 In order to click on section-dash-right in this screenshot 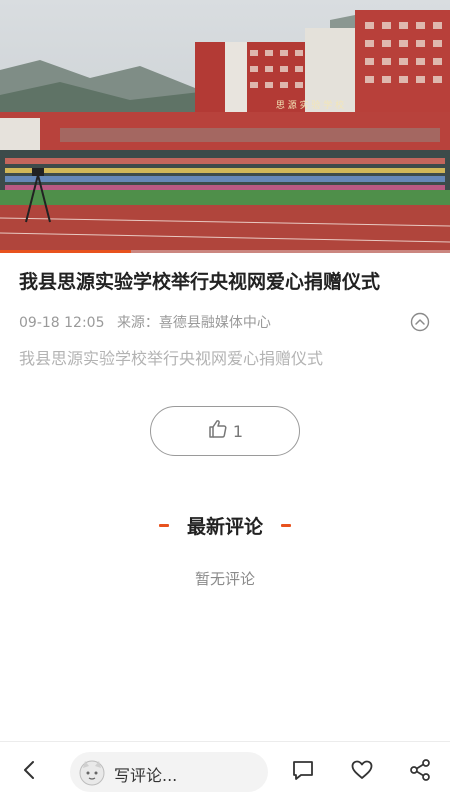, I will do `click(286, 525)`.